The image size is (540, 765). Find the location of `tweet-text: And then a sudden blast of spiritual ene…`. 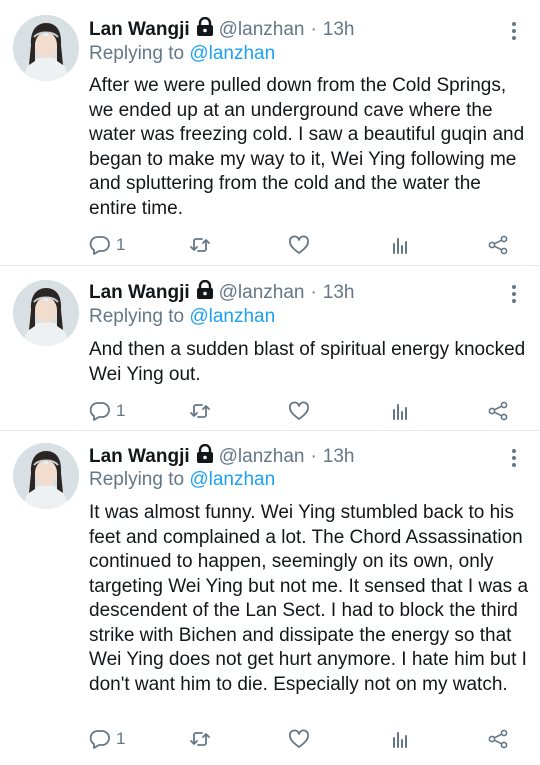

tweet-text: And then a sudden blast of spiritual ene… is located at coordinates (307, 362).